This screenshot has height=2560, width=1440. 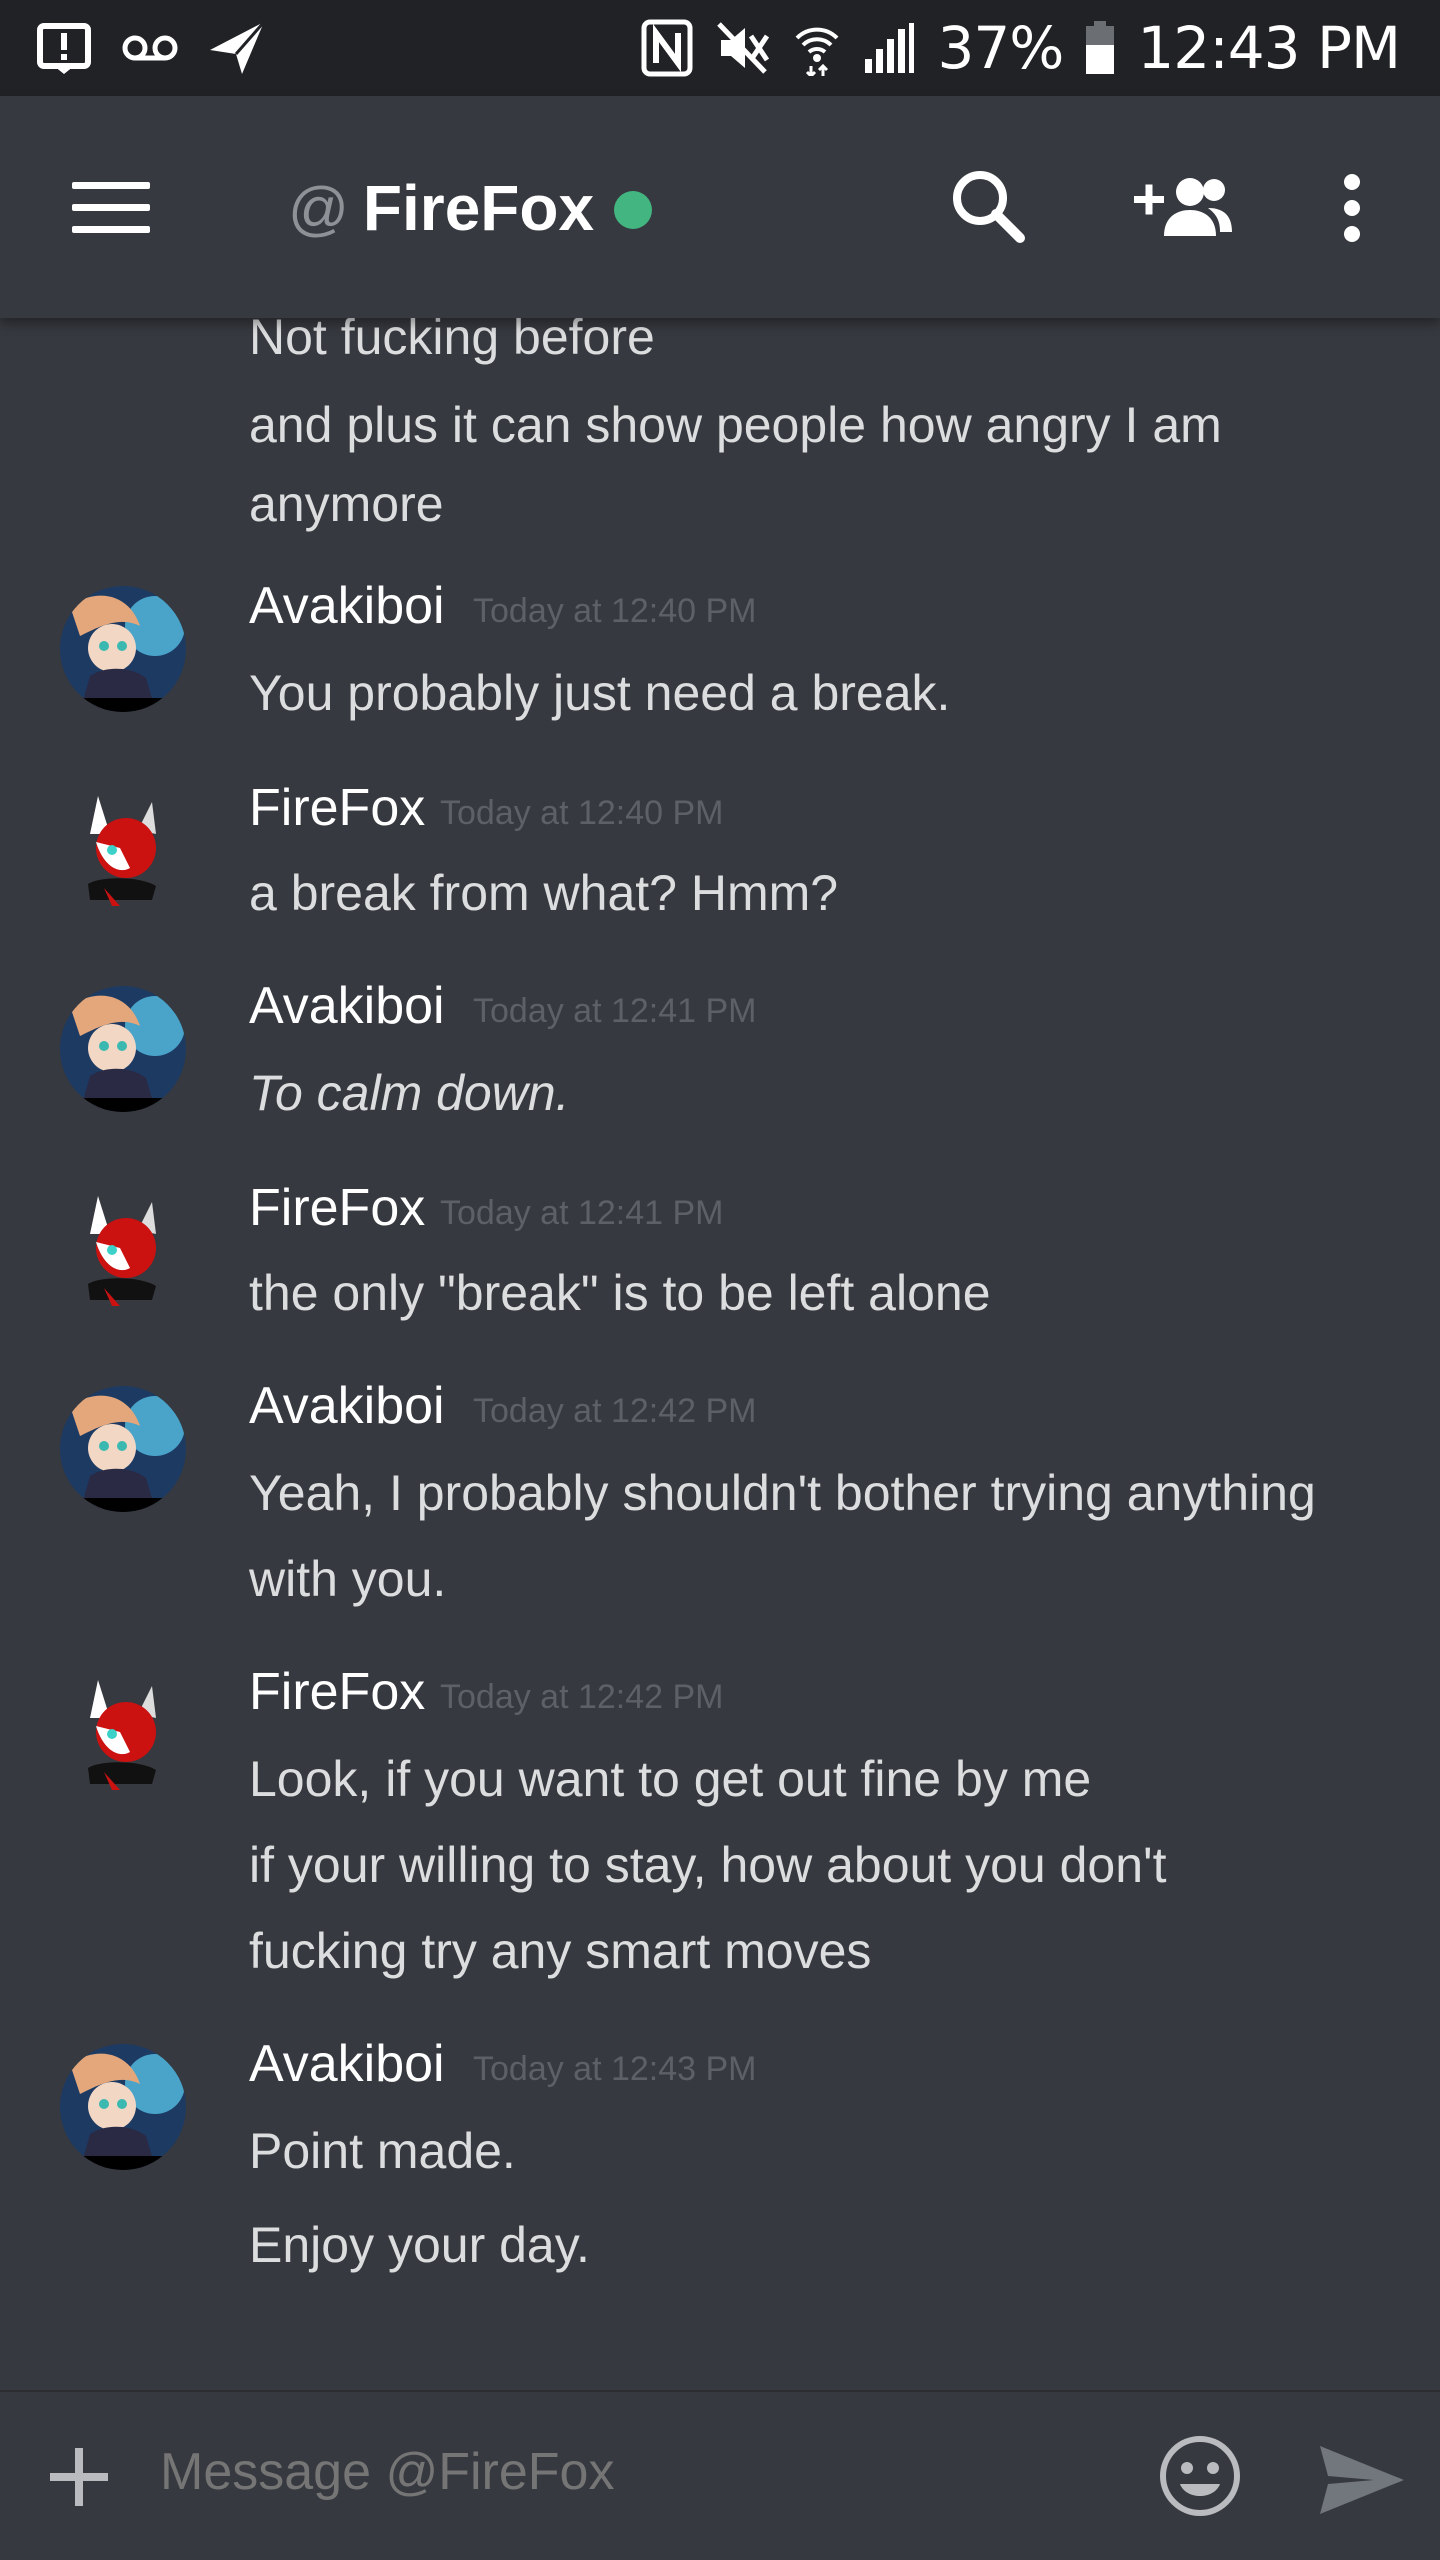 I want to click on dm-title: @ FireFox, so click(x=470, y=208).